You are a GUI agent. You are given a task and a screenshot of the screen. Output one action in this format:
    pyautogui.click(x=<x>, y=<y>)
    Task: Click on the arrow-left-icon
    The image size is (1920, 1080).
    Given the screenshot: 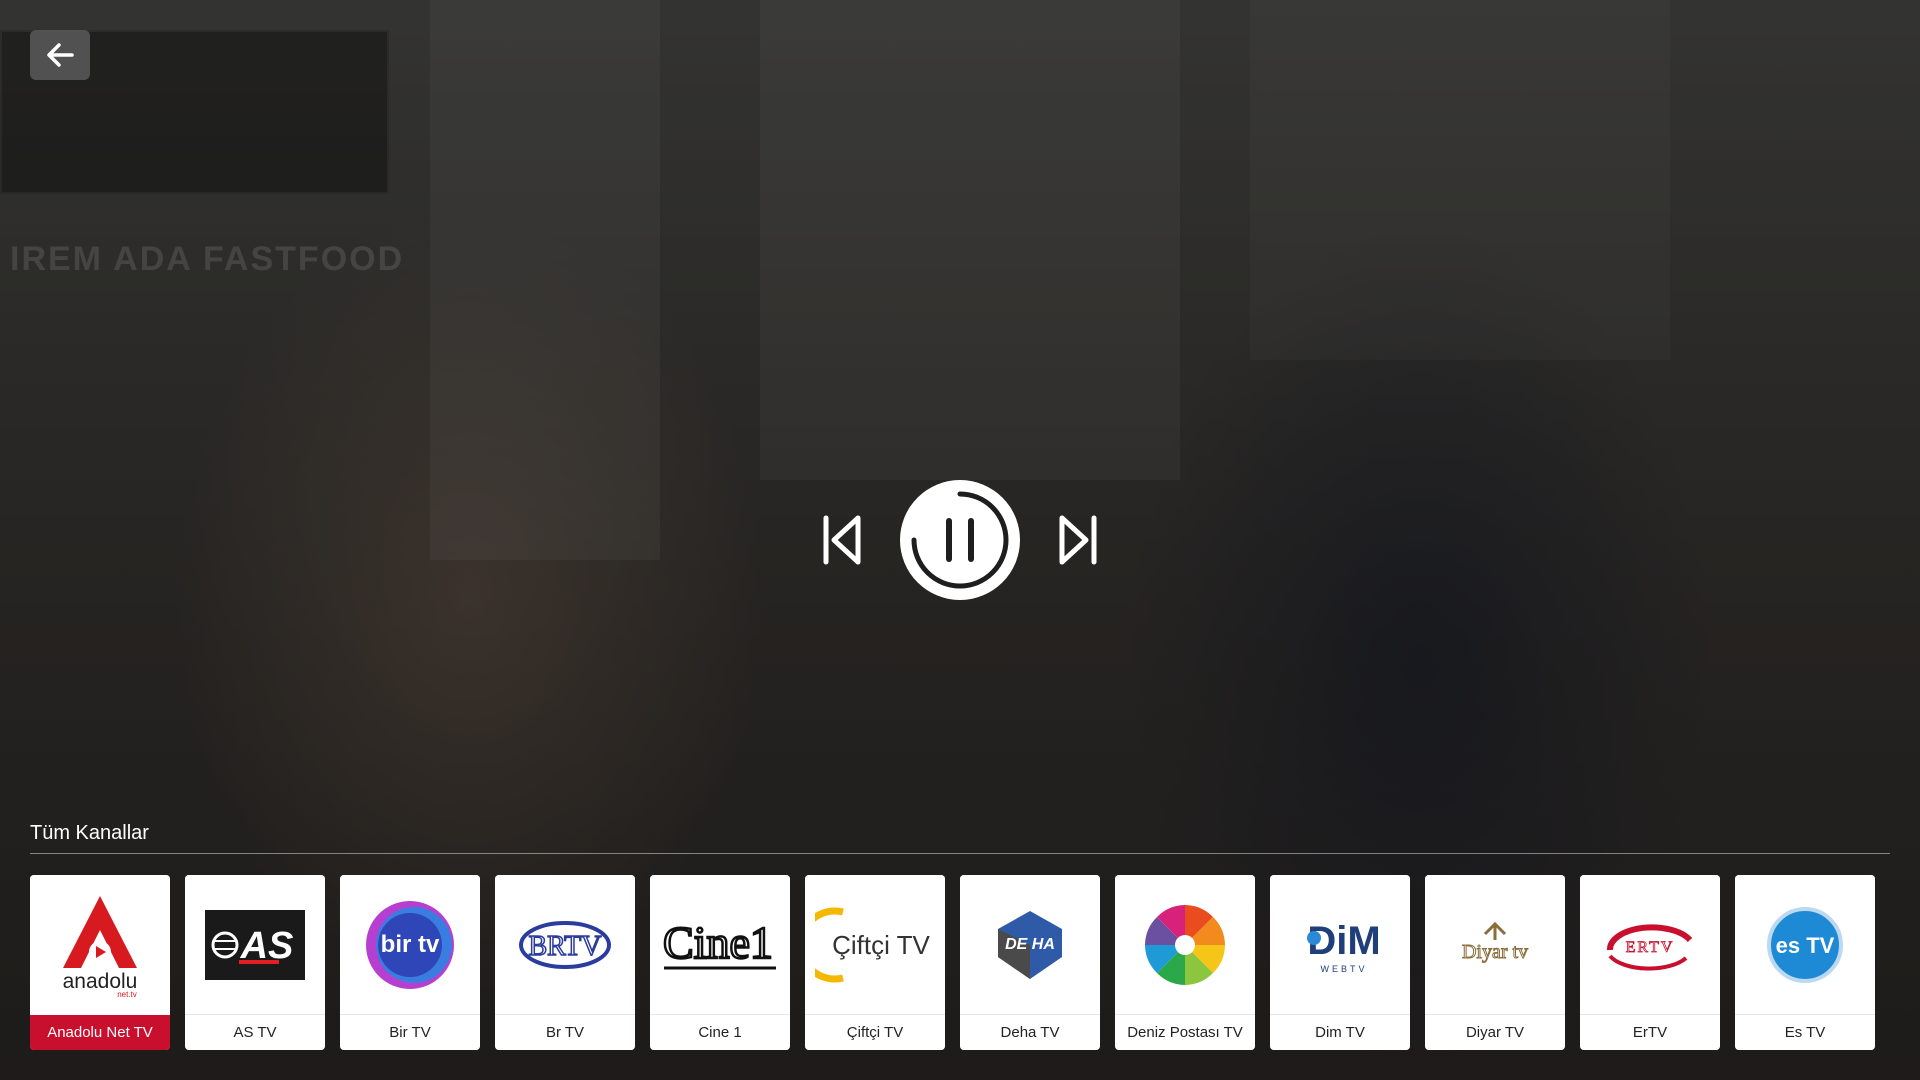 What is the action you would take?
    pyautogui.click(x=60, y=55)
    